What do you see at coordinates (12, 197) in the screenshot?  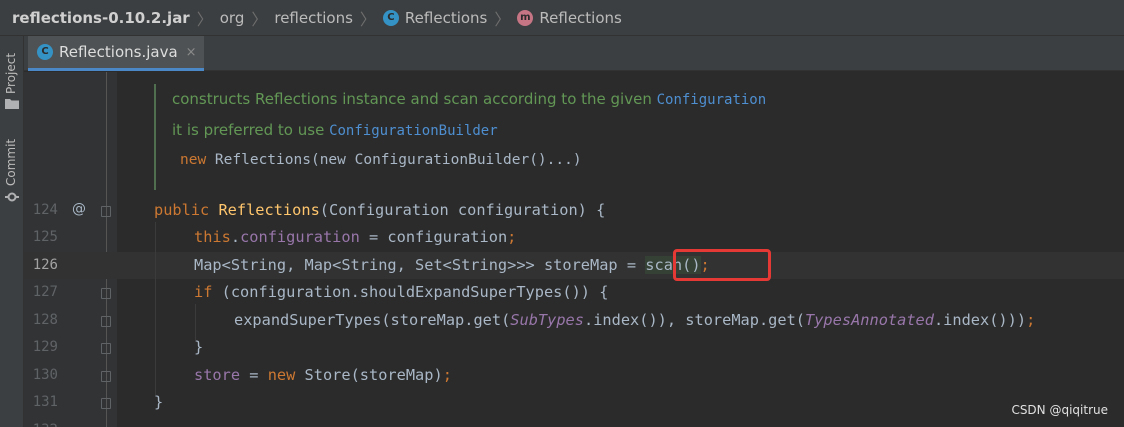 I see `commit-icon` at bounding box center [12, 197].